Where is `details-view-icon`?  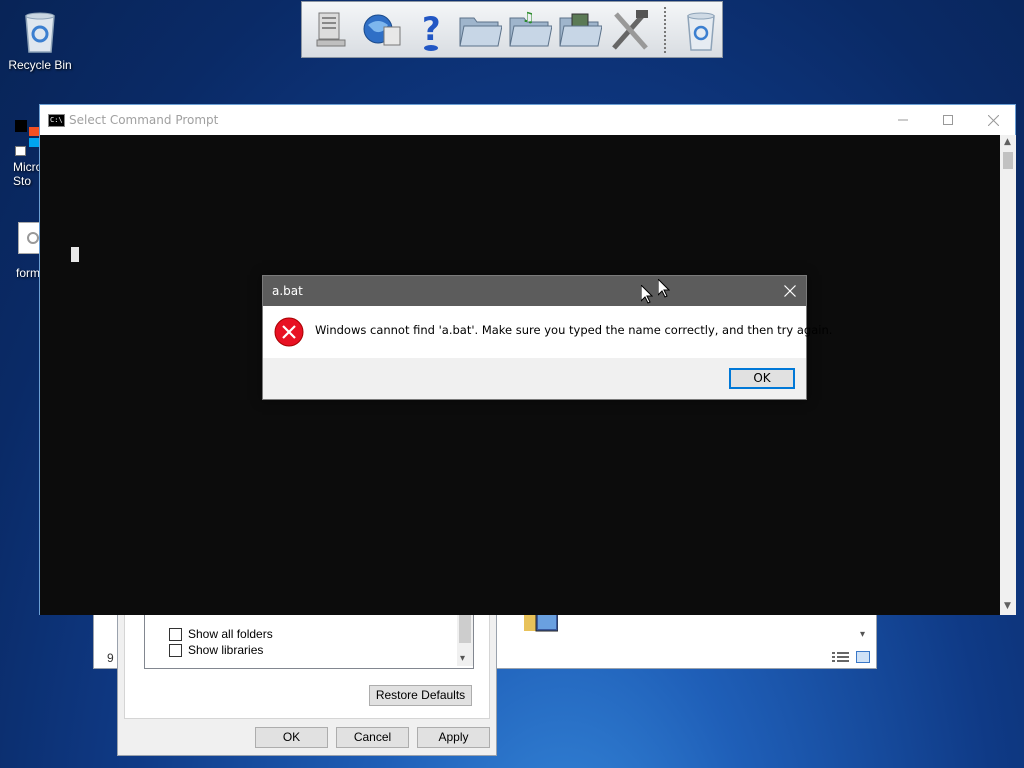
details-view-icon is located at coordinates (841, 657).